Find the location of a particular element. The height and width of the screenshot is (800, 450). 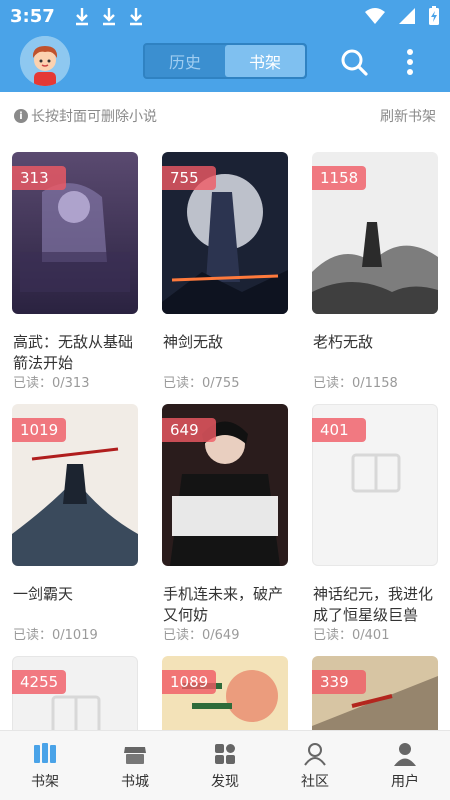

nav-store: 书城 is located at coordinates (135, 765).